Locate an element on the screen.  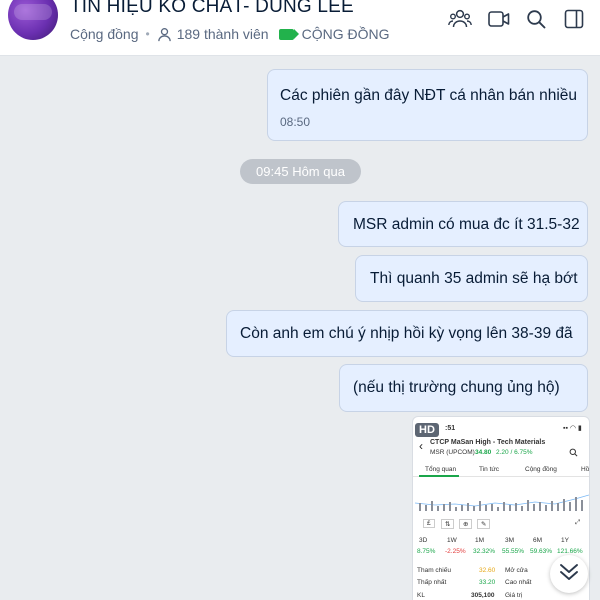
add-member-icon is located at coordinates (460, 19).